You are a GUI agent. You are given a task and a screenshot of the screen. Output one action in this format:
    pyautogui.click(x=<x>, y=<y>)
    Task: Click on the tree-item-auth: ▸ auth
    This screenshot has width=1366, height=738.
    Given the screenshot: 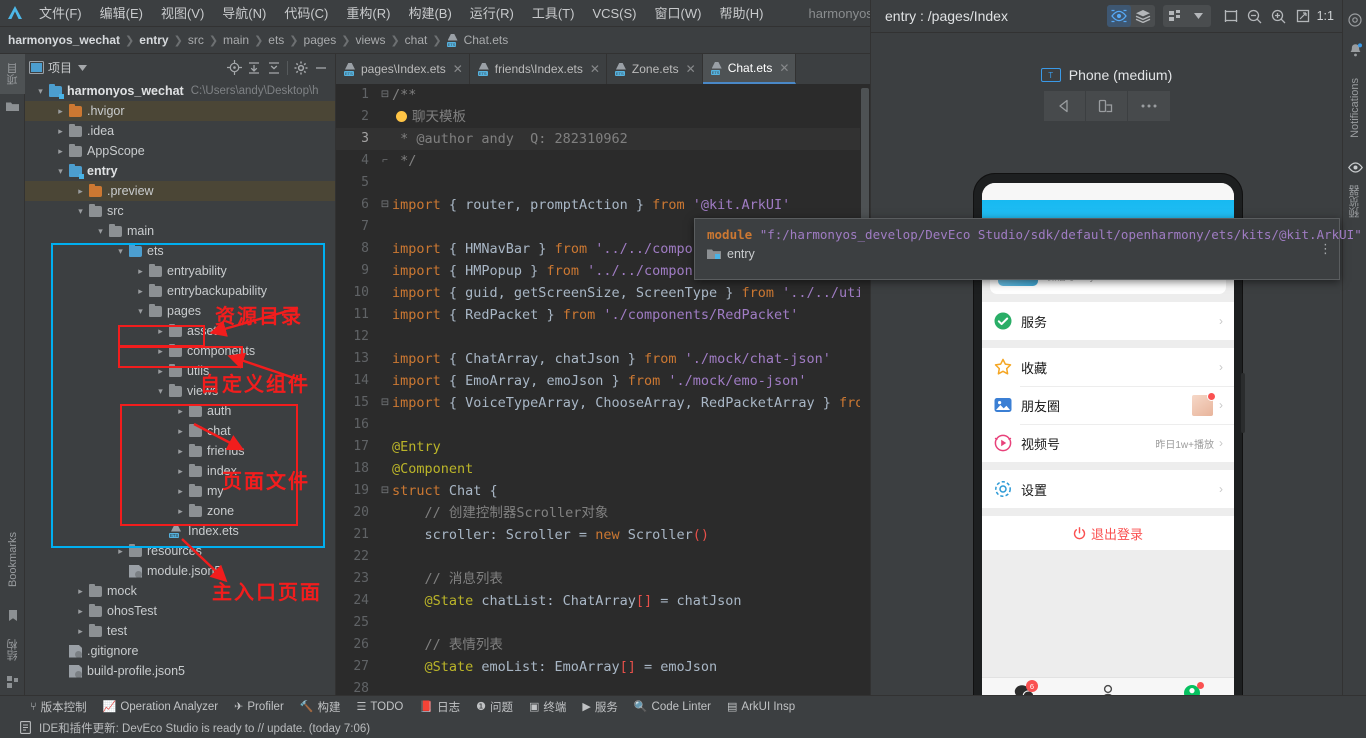 What is the action you would take?
    pyautogui.click(x=180, y=411)
    